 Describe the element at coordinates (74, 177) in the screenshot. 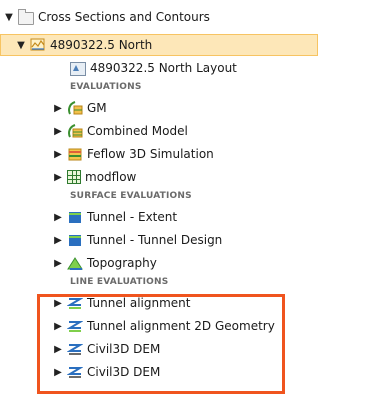

I see `grid-icon` at that location.